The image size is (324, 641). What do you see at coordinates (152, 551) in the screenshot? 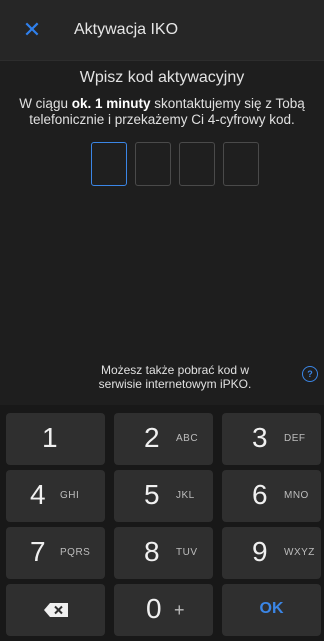
I see `key-number: 8` at bounding box center [152, 551].